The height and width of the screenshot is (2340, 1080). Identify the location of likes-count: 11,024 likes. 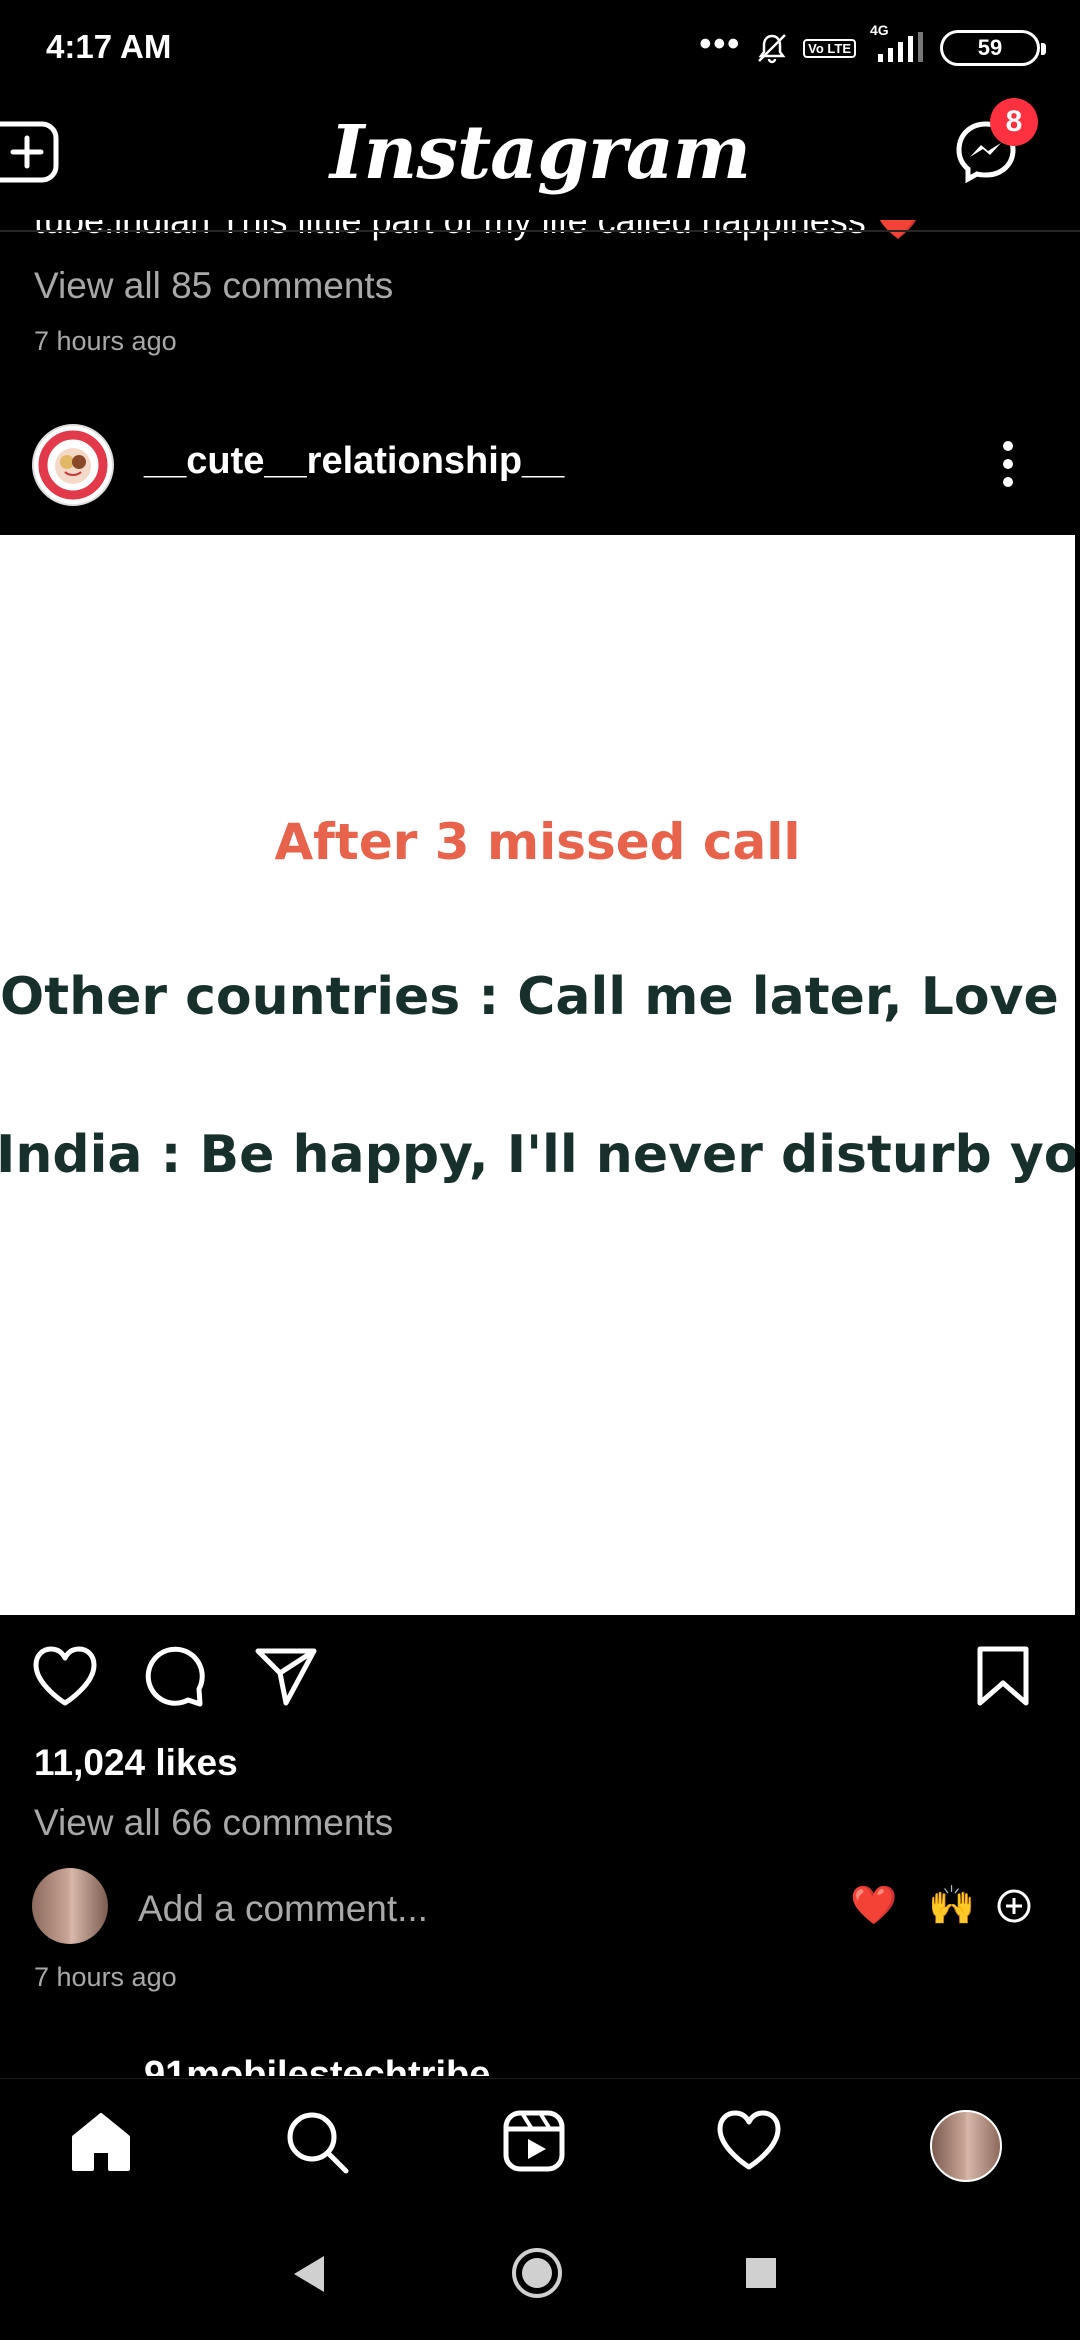
(136, 1763).